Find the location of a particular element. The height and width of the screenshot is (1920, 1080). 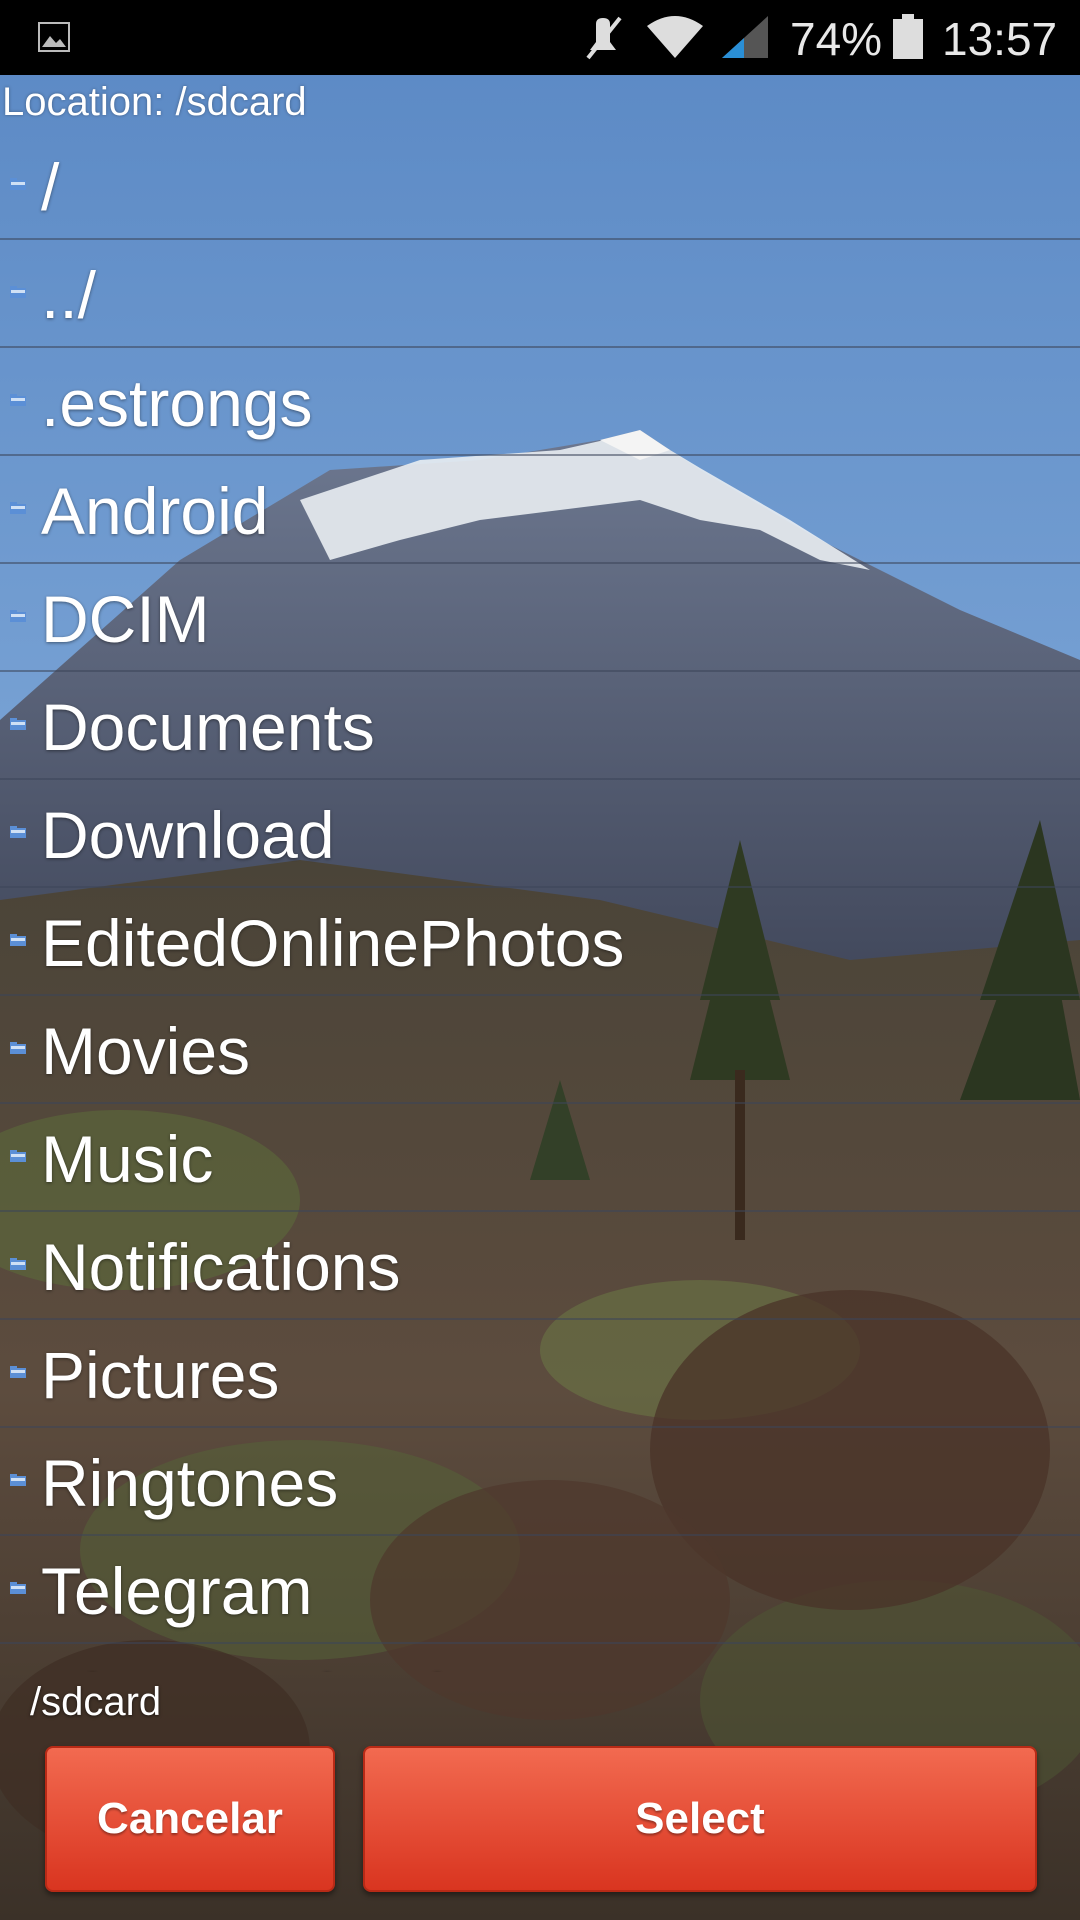

folder-row: Ringtones is located at coordinates (540, 1482).